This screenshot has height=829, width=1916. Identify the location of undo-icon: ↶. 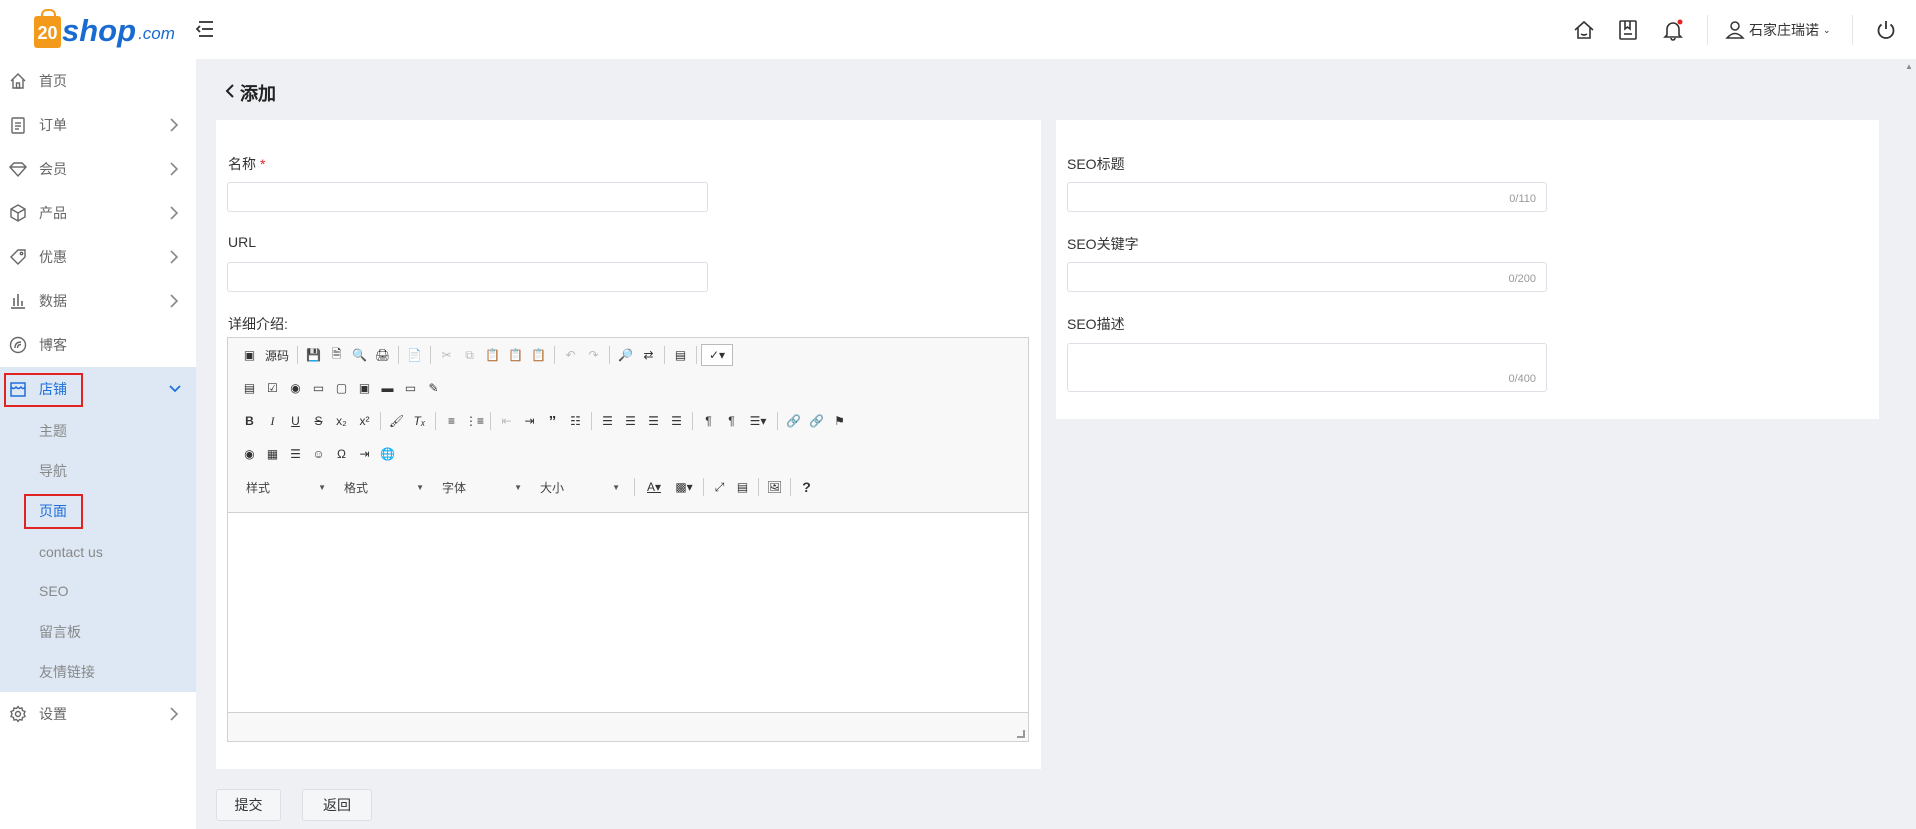
(570, 355).